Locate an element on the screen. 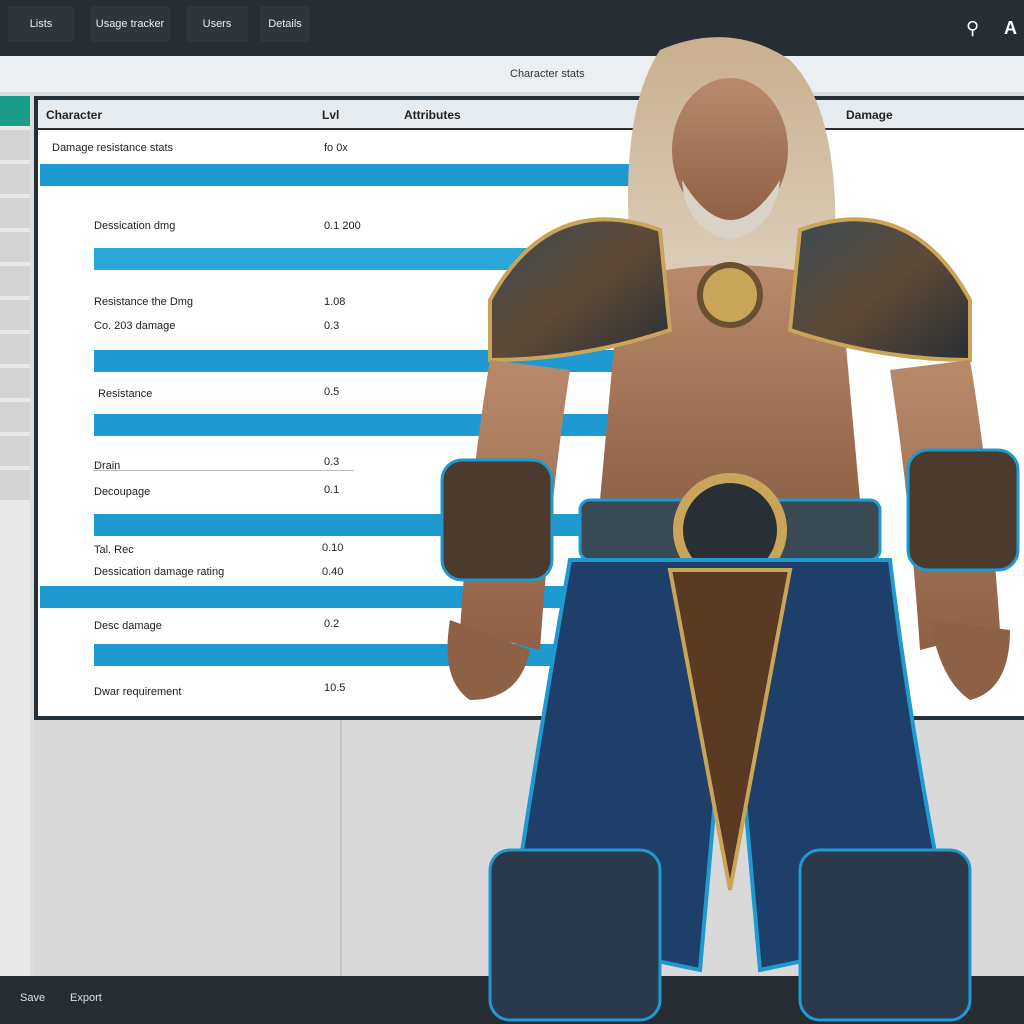 The height and width of the screenshot is (1024, 1024). row-label: Co. 203 damage is located at coordinates (135, 326).